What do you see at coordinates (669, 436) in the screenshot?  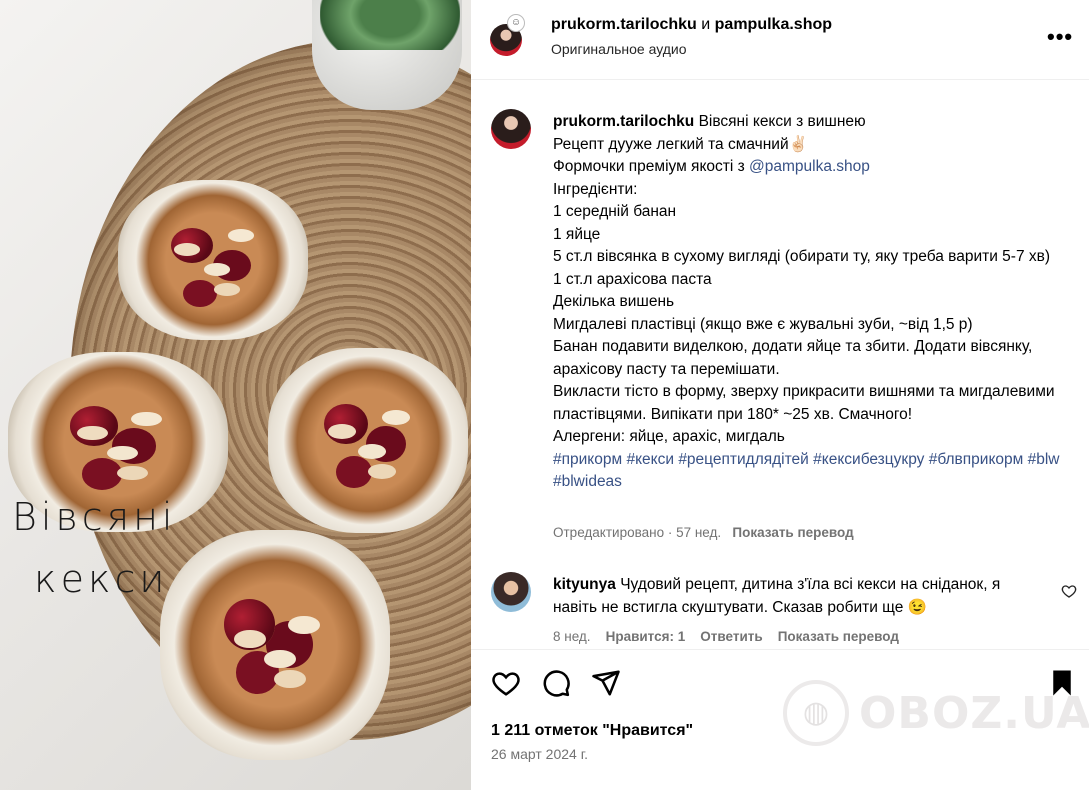 I see `caption-allergens: Алергени: яйце, арахіс, мигдаль` at bounding box center [669, 436].